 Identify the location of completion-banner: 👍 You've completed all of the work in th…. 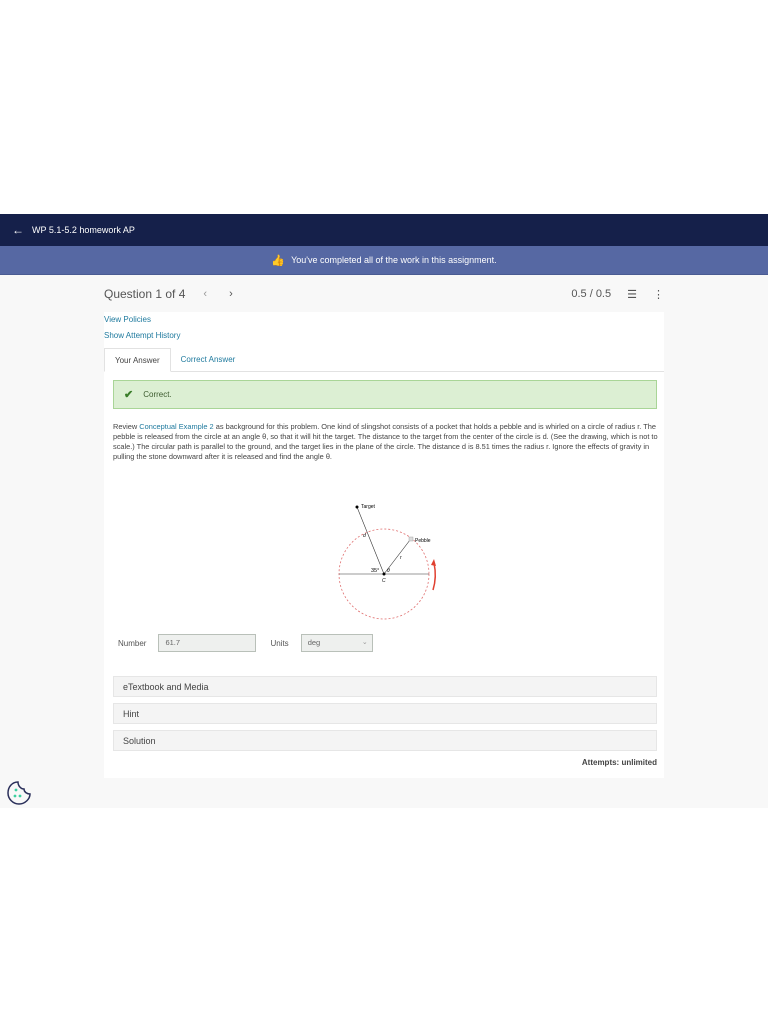
(384, 260).